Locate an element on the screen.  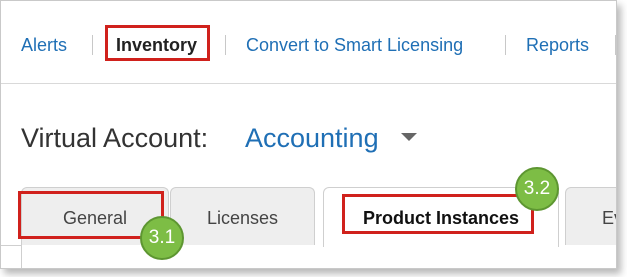
tab-event-log-label: Ev is located at coordinates (609, 218).